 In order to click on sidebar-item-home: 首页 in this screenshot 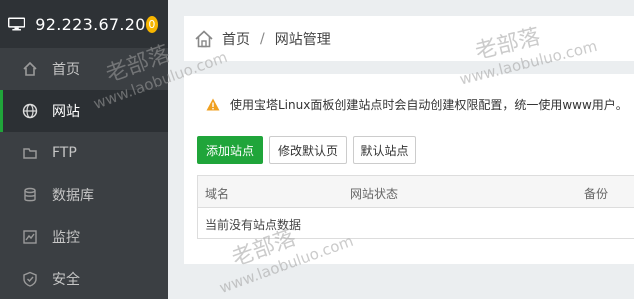, I will do `click(84, 69)`.